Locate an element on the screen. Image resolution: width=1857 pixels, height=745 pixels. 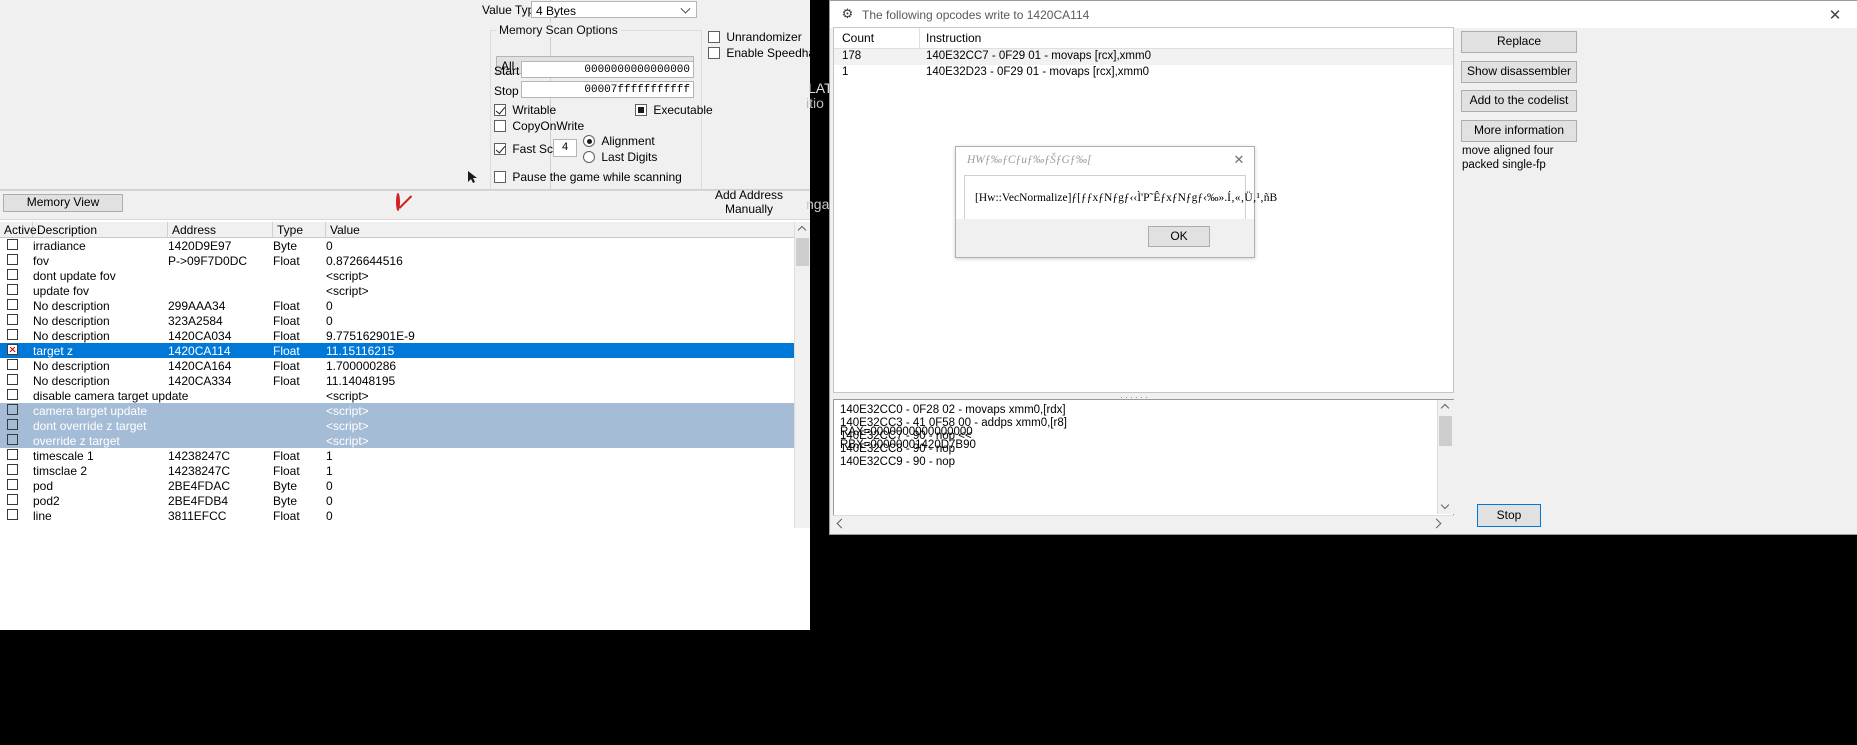
table-row: line 3811EFCC Float 0 is located at coordinates (397, 515).